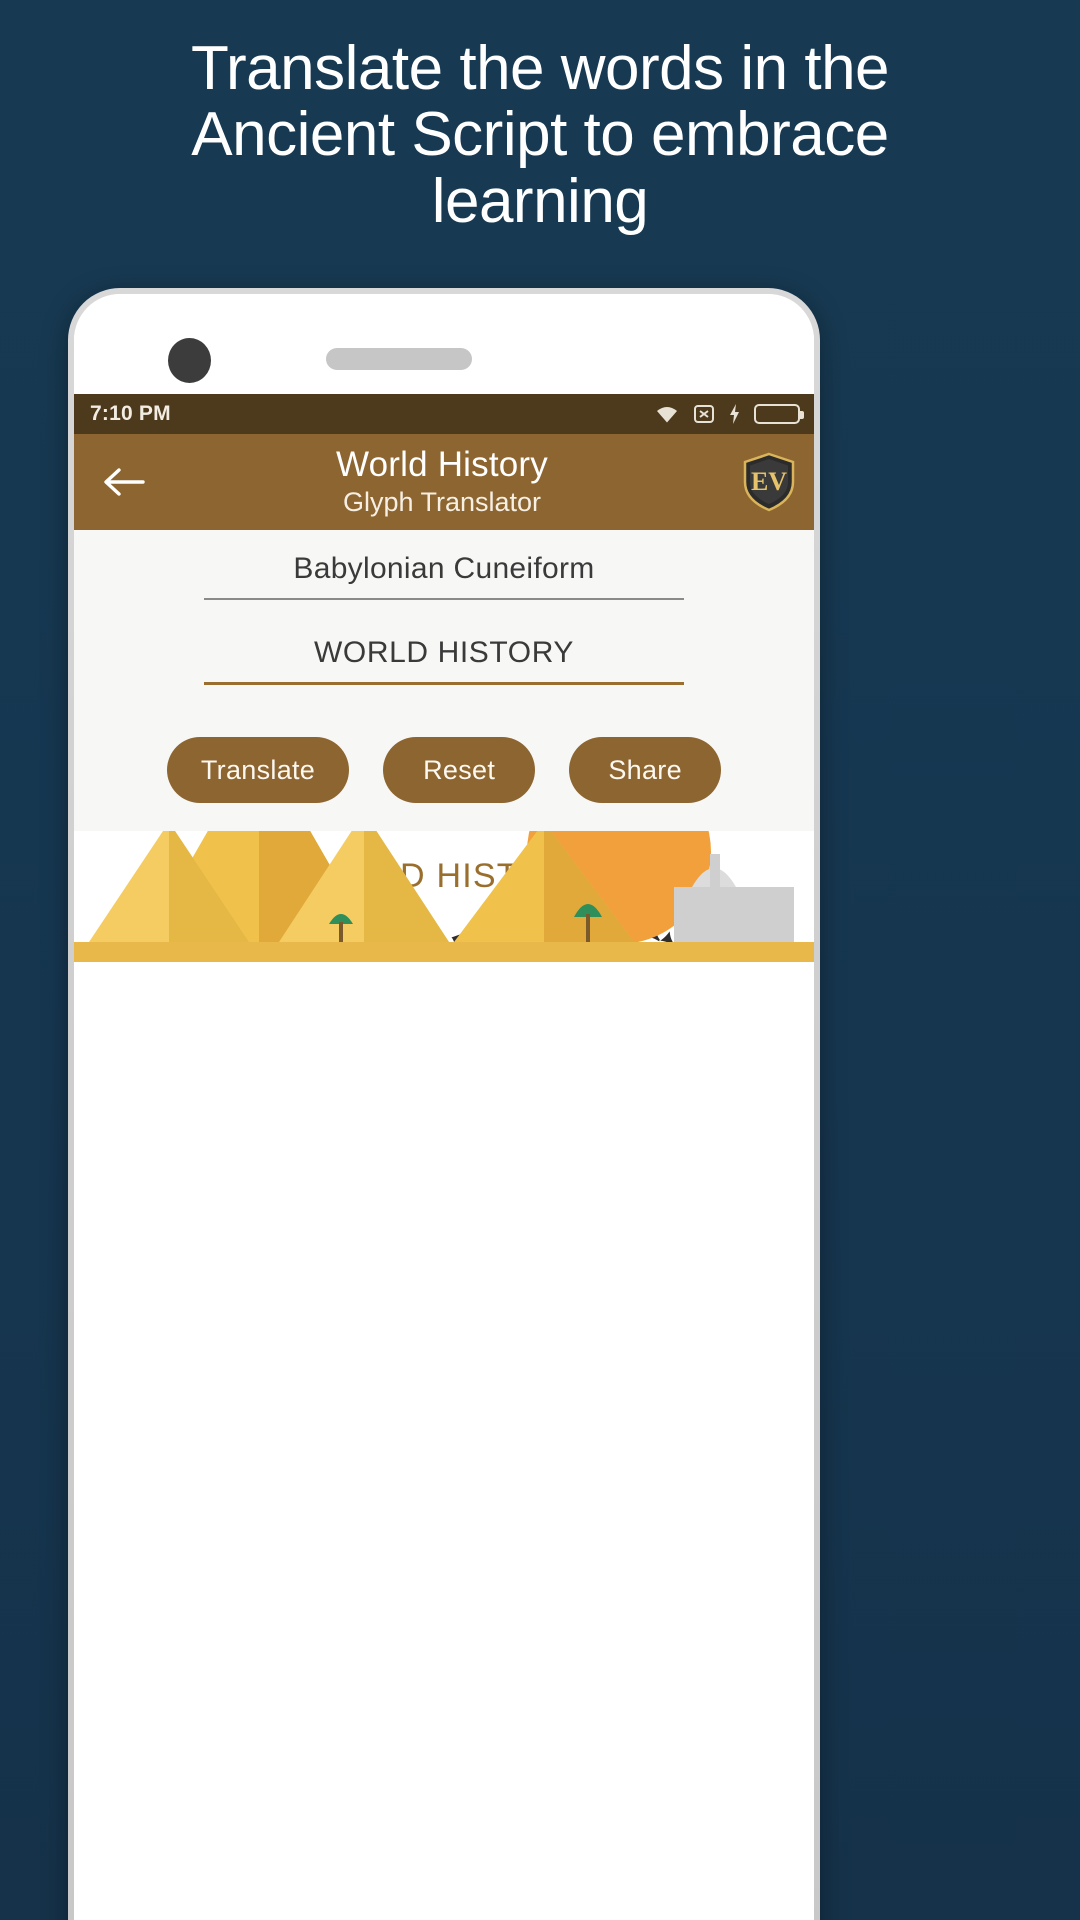 This screenshot has height=1920, width=1080. What do you see at coordinates (444, 344) in the screenshot?
I see `phone-bezel-top` at bounding box center [444, 344].